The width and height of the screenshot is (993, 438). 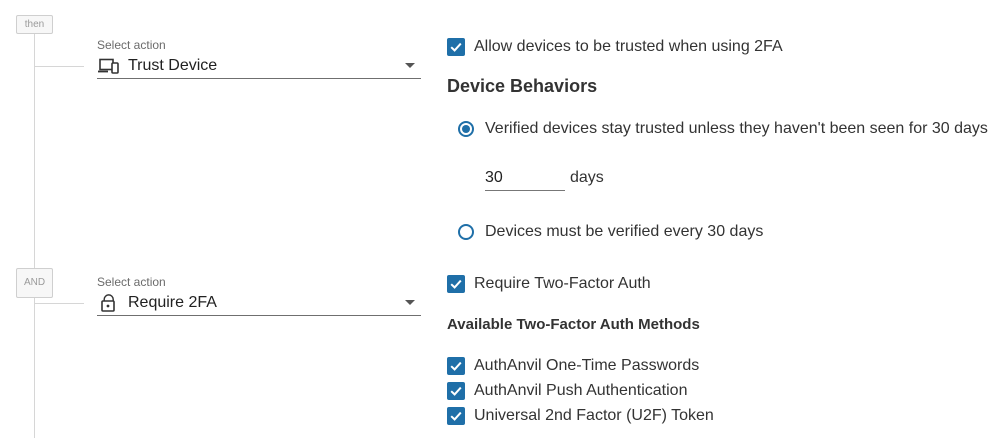 What do you see at coordinates (581, 390) in the screenshot?
I see `method-label: AuthAnvil Push Authentication` at bounding box center [581, 390].